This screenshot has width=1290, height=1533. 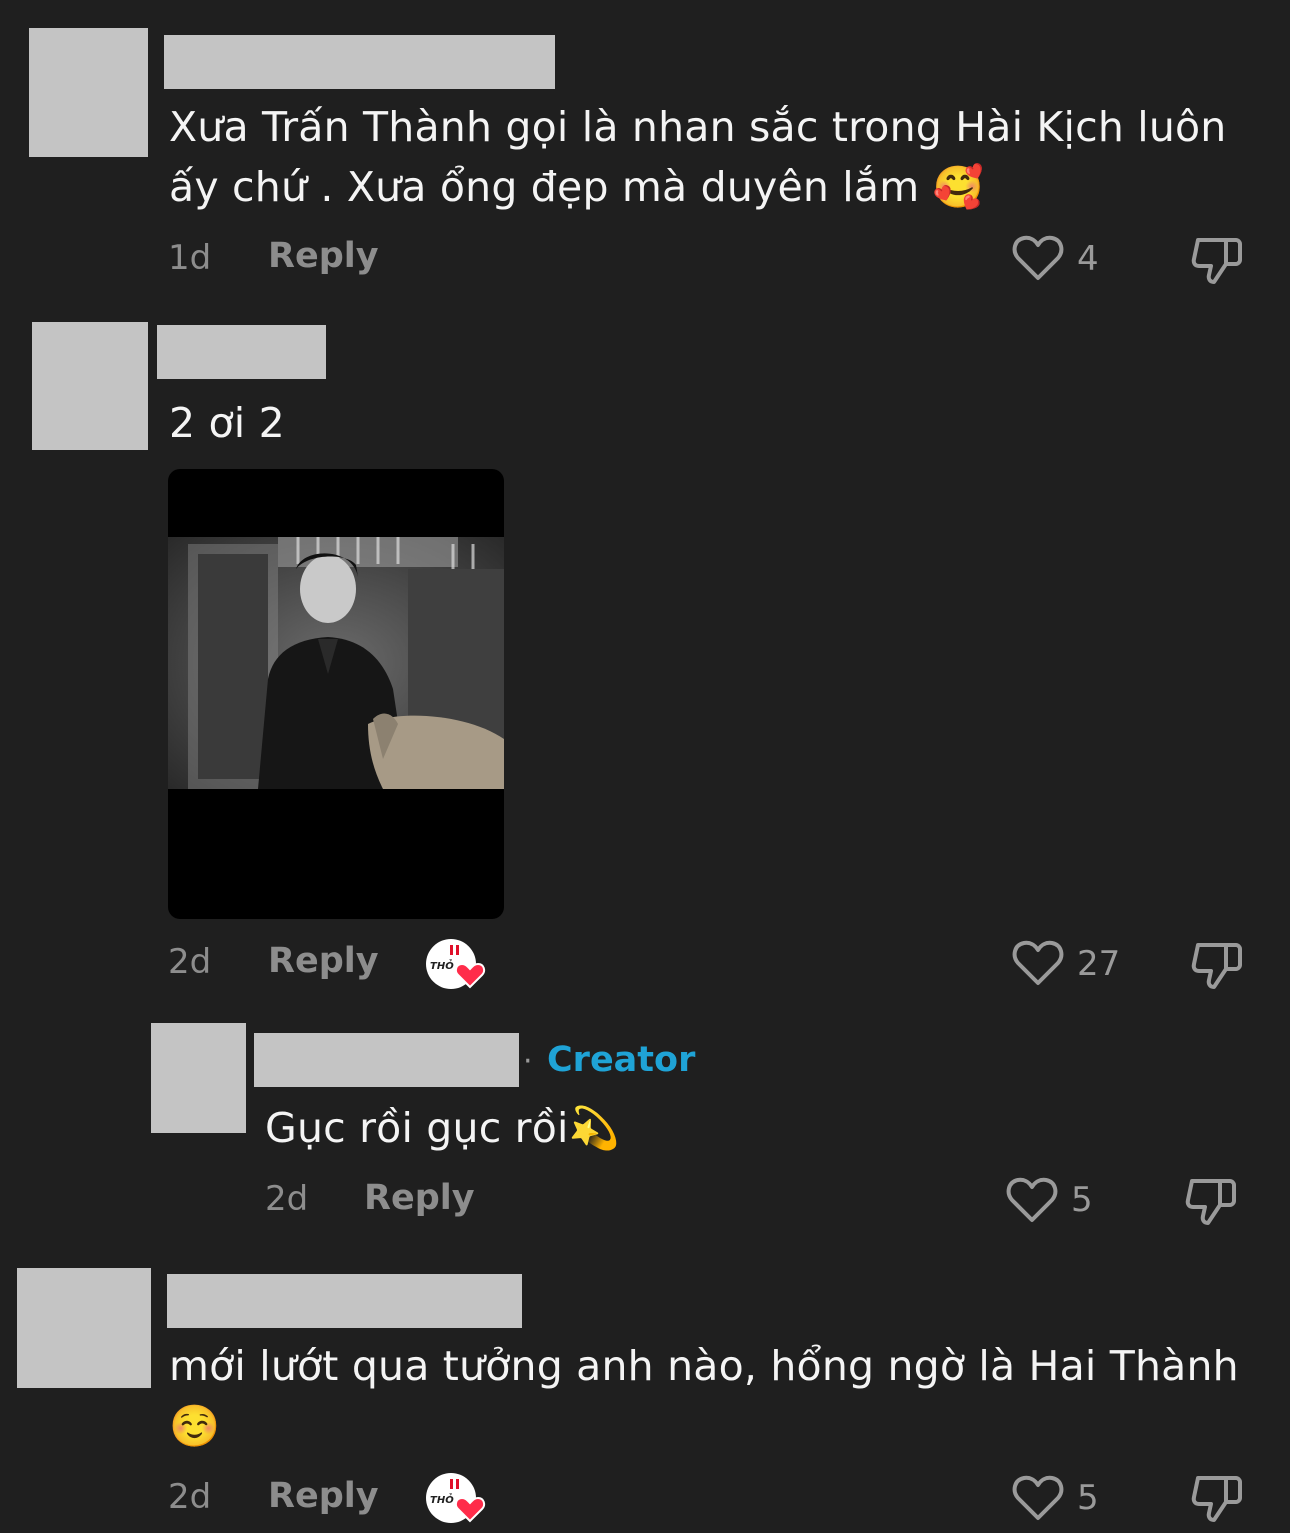 I want to click on like-count: 4, so click(x=1088, y=259).